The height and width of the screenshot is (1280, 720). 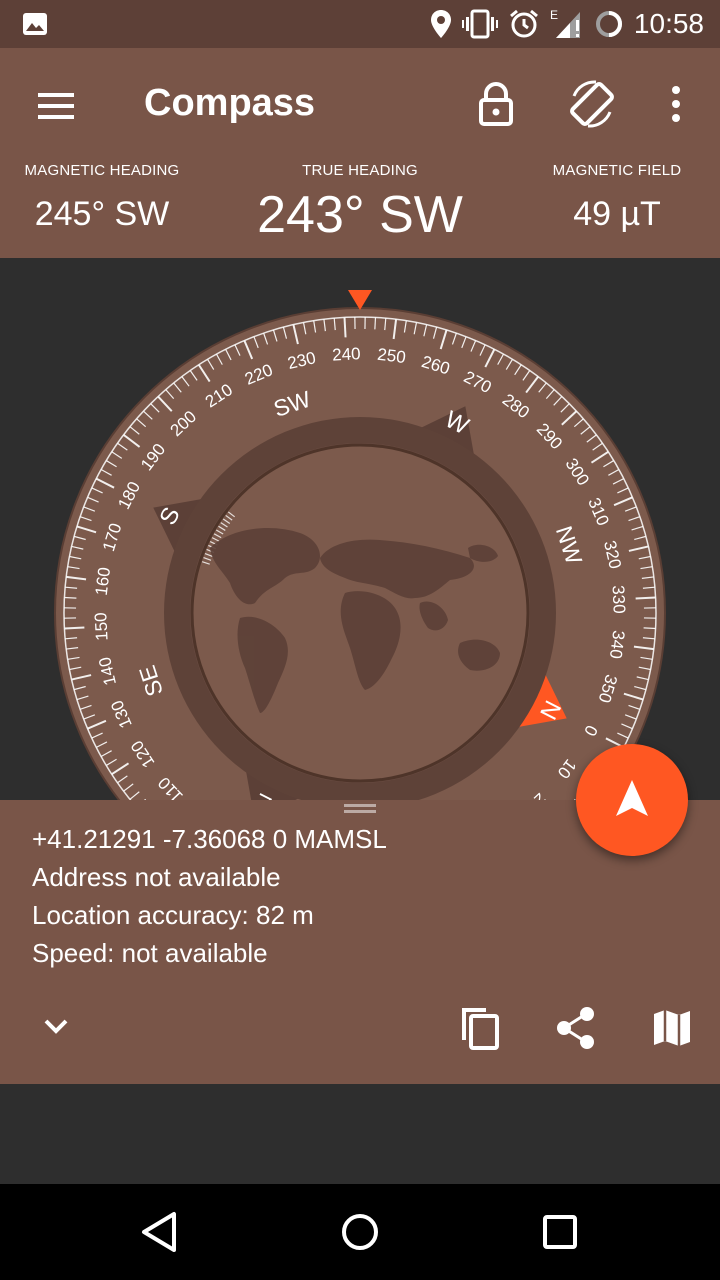 I want to click on battery-charging-icon, so click(x=608, y=24).